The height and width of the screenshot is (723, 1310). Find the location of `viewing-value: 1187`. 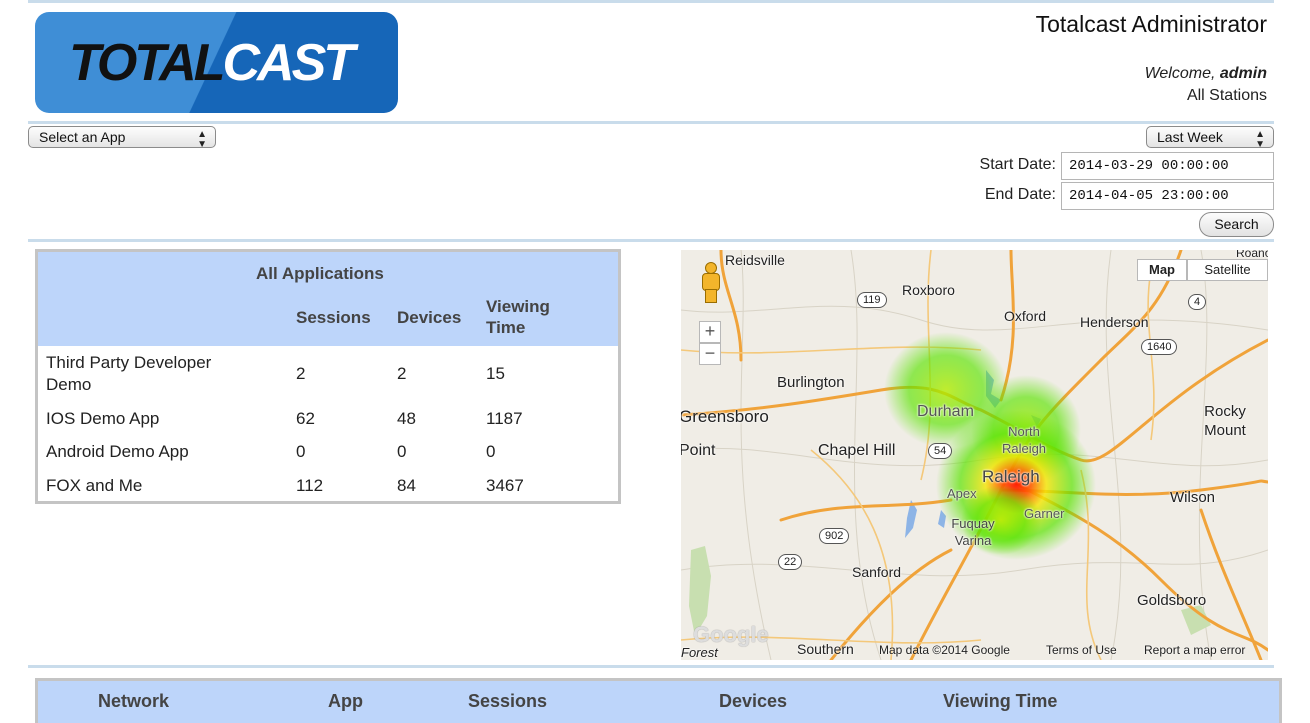

viewing-value: 1187 is located at coordinates (504, 418).